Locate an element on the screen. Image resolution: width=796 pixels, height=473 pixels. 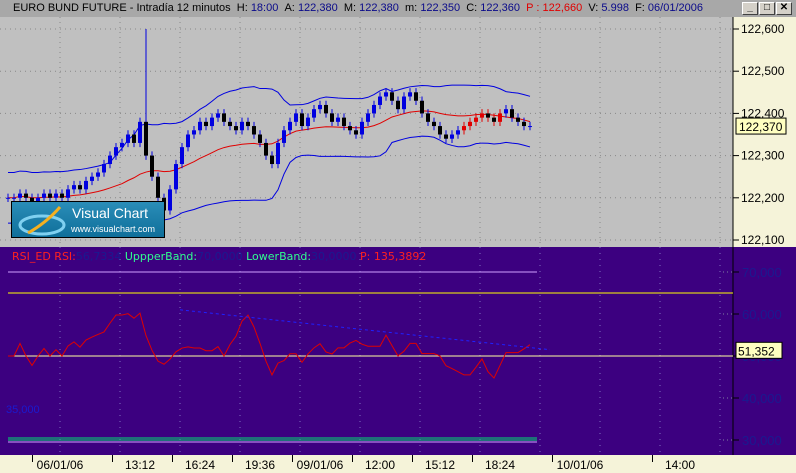
m-label: M: is located at coordinates (350, 8).